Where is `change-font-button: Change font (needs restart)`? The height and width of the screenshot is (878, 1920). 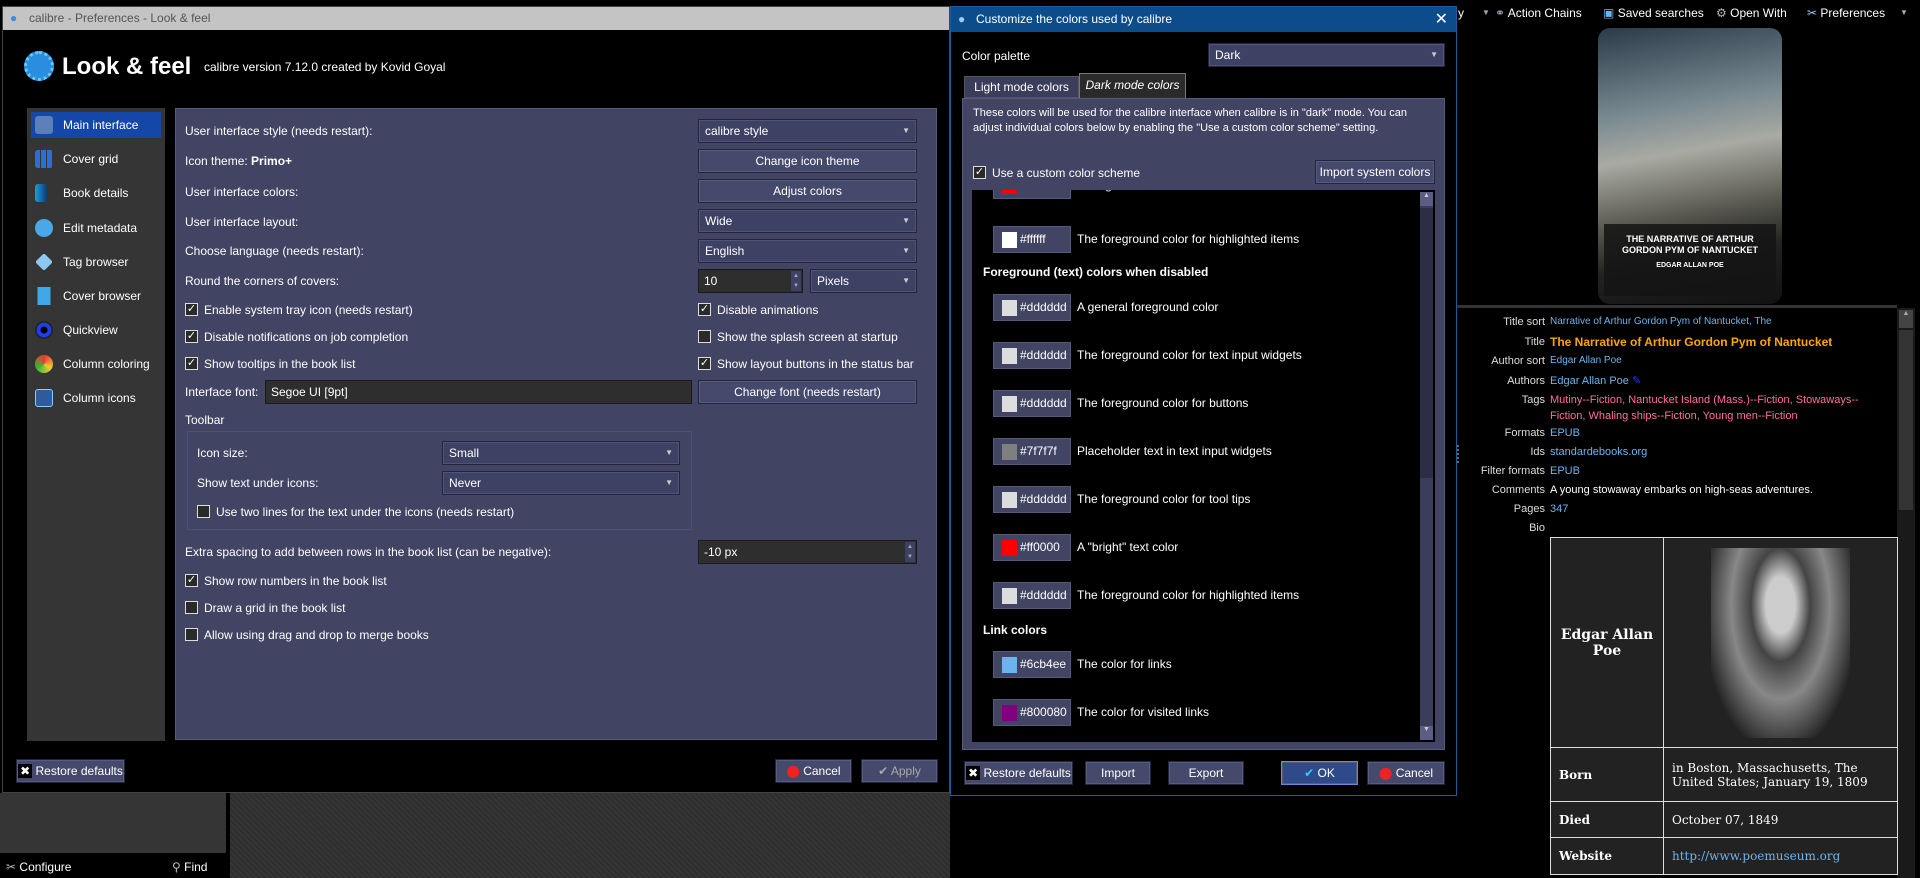
change-font-button: Change font (needs restart) is located at coordinates (807, 392).